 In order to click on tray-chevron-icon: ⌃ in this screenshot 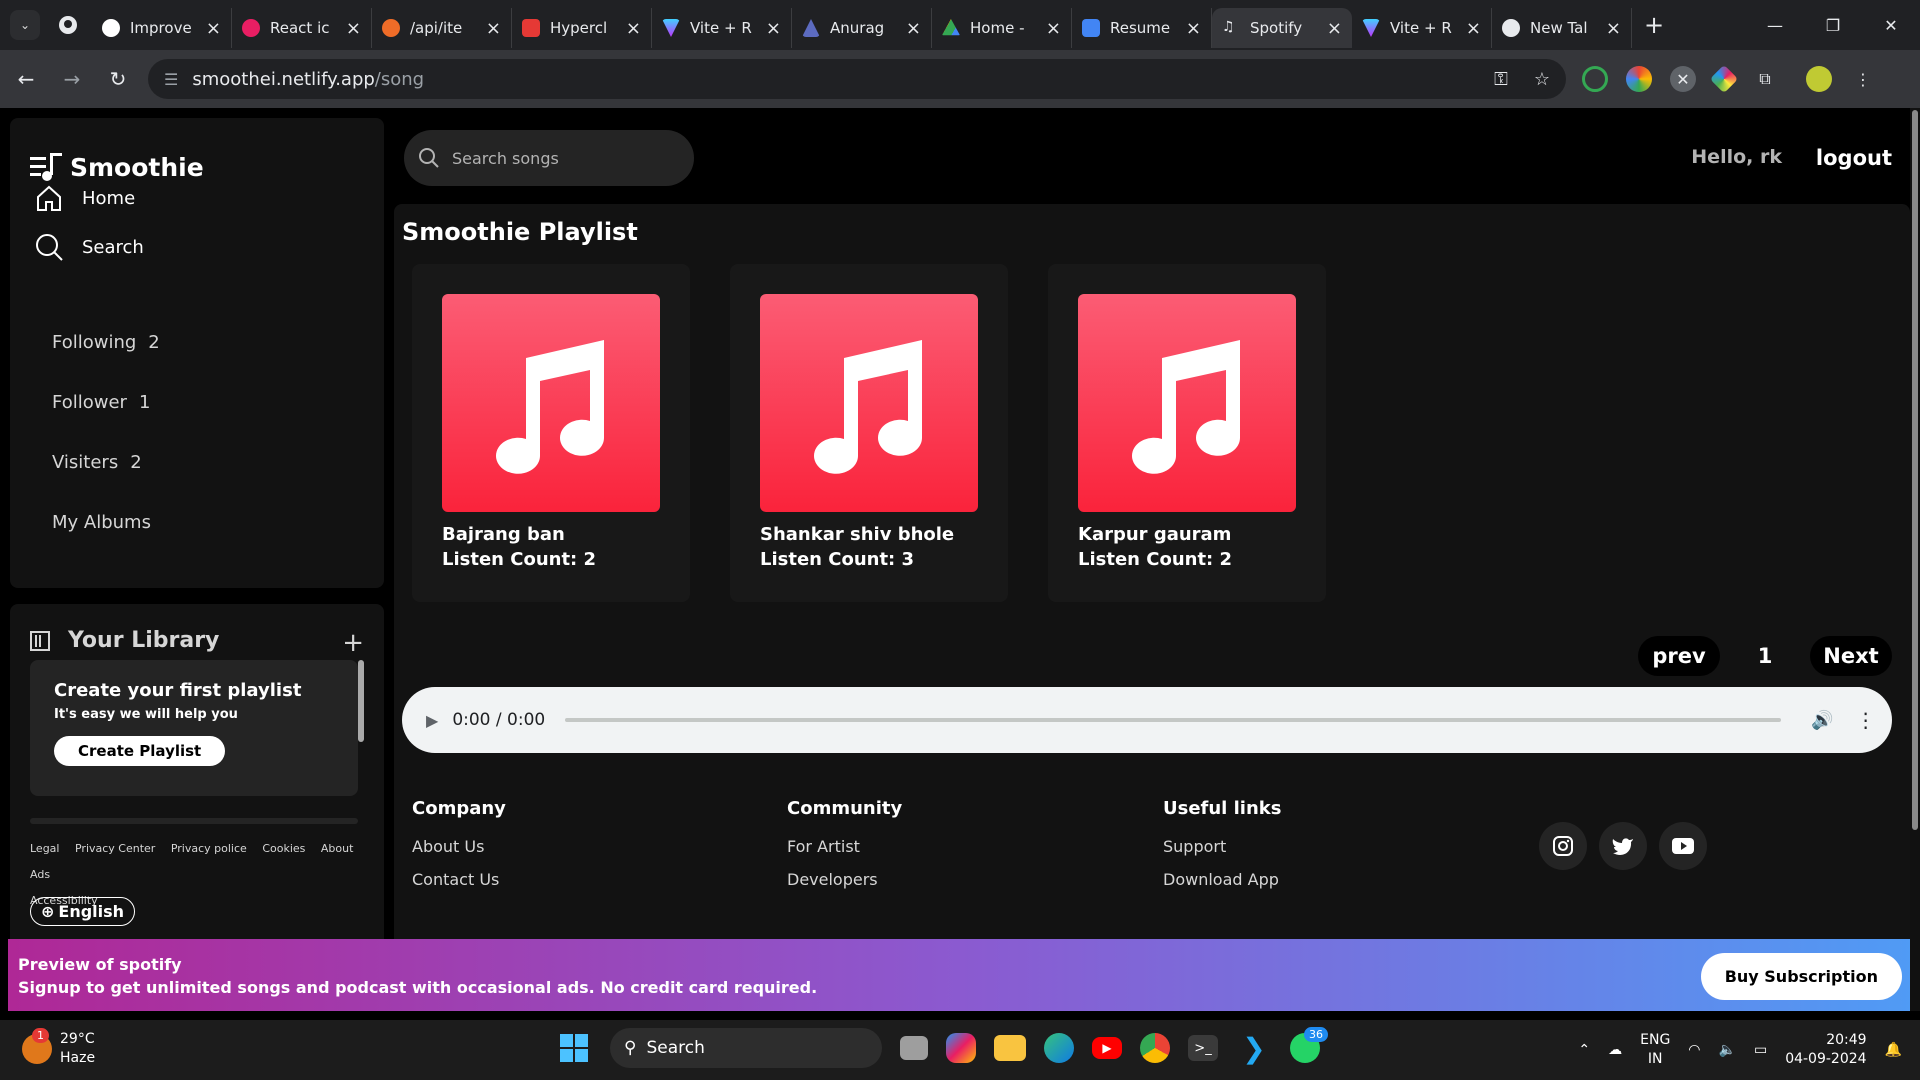, I will do `click(1584, 1050)`.